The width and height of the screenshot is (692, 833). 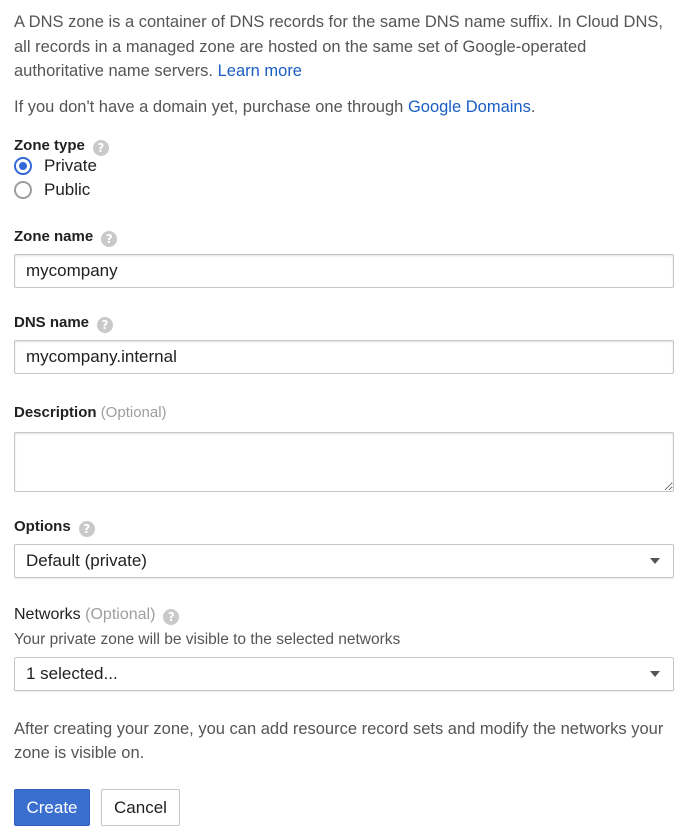 I want to click on domain-purchase-suffix: ., so click(x=533, y=107).